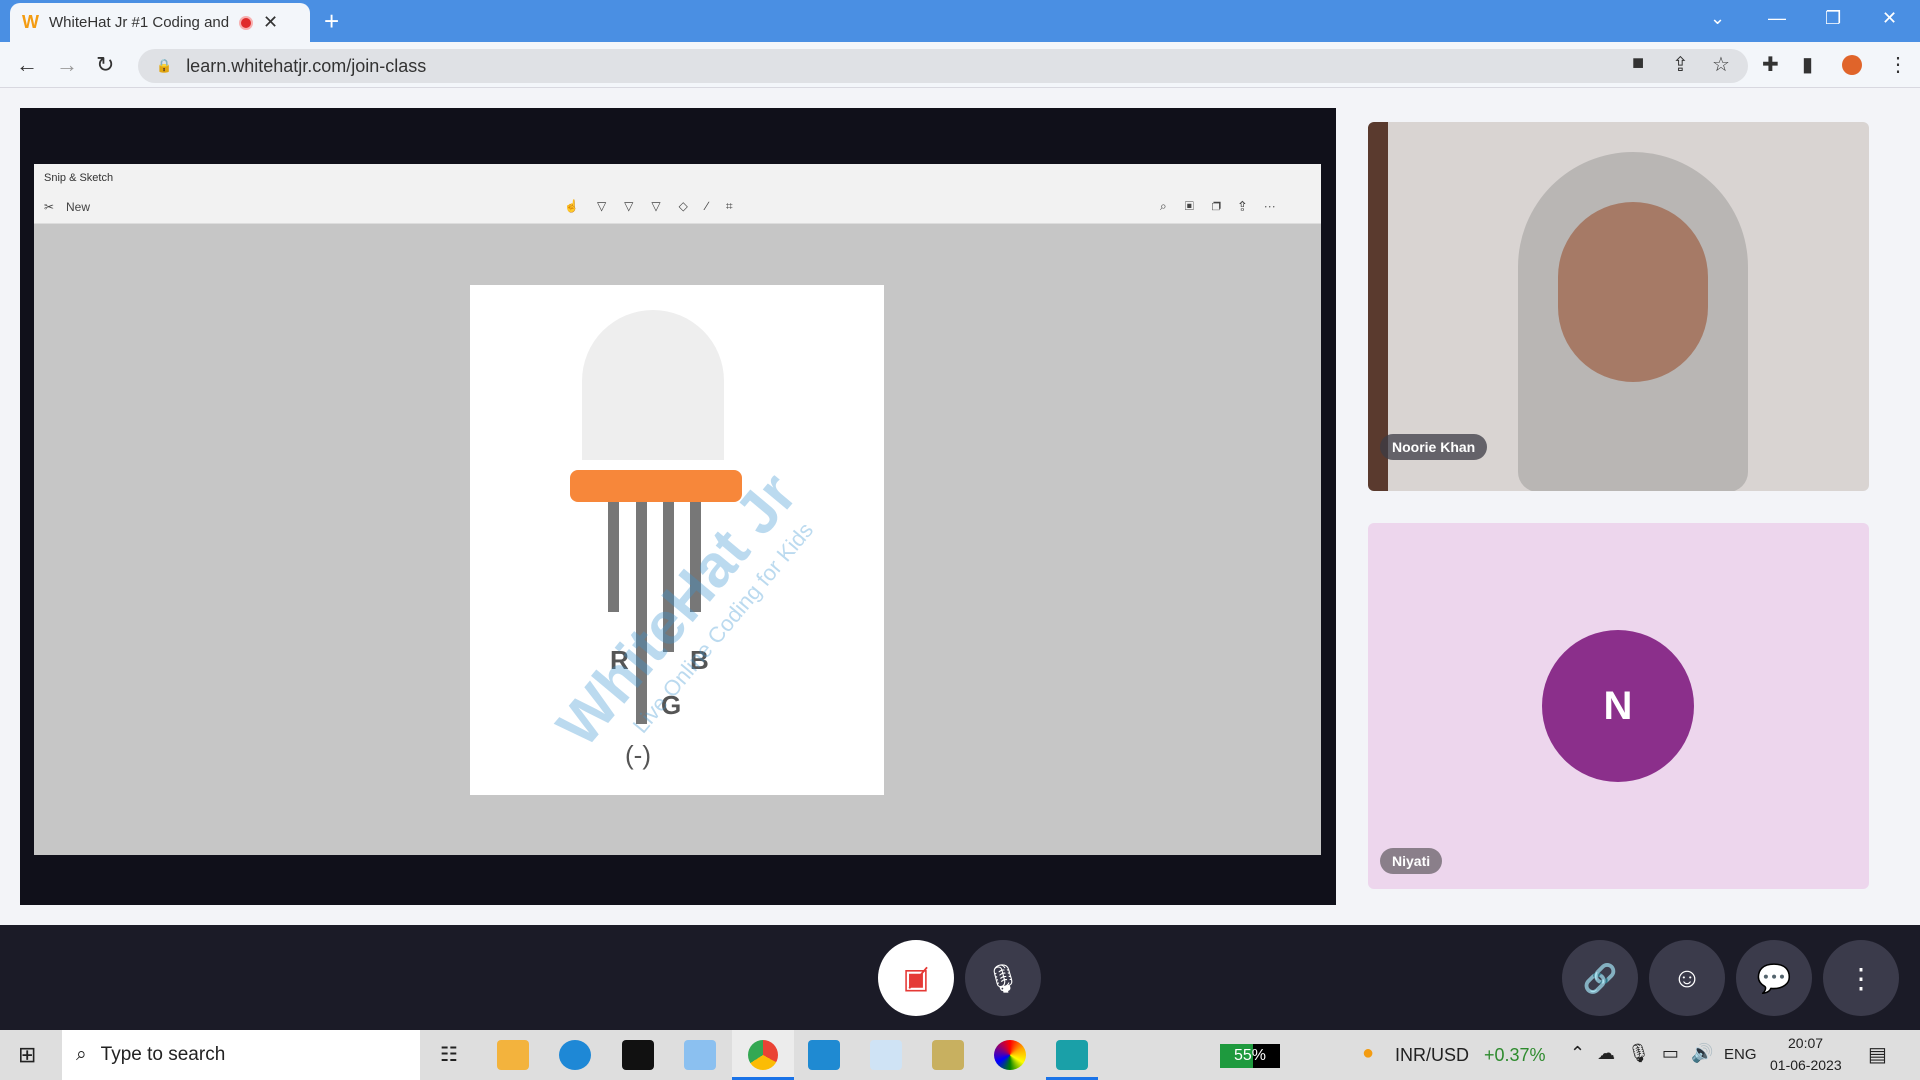 Image resolution: width=1920 pixels, height=1080 pixels. What do you see at coordinates (943, 66) in the screenshot?
I see `url-field: 🔒 learn.whitehatjr.com/join-class` at bounding box center [943, 66].